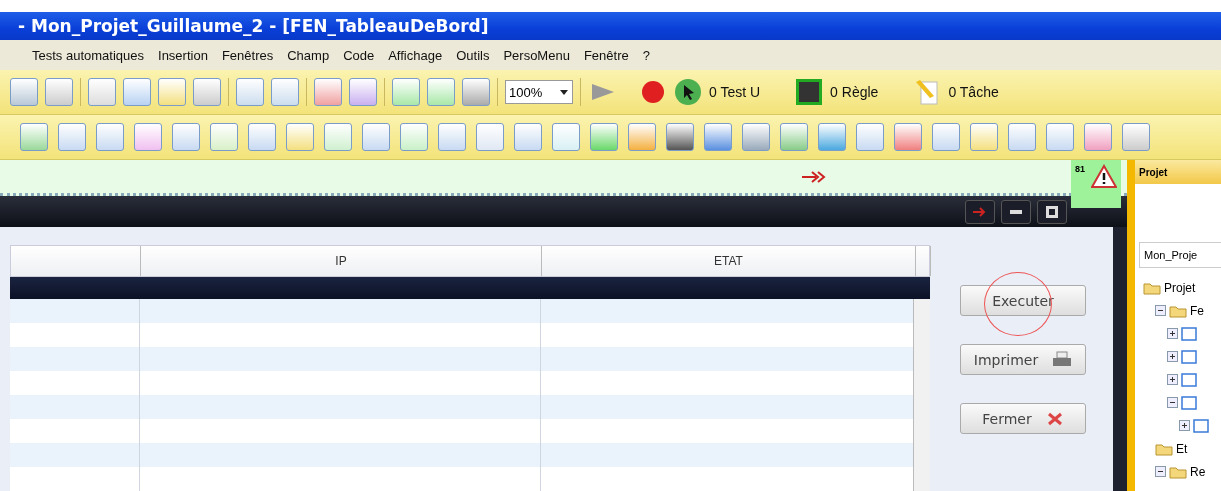 Image resolution: width=1221 pixels, height=491 pixels. Describe the element at coordinates (247, 55) in the screenshot. I see `menu-item: Fenêtres` at that location.